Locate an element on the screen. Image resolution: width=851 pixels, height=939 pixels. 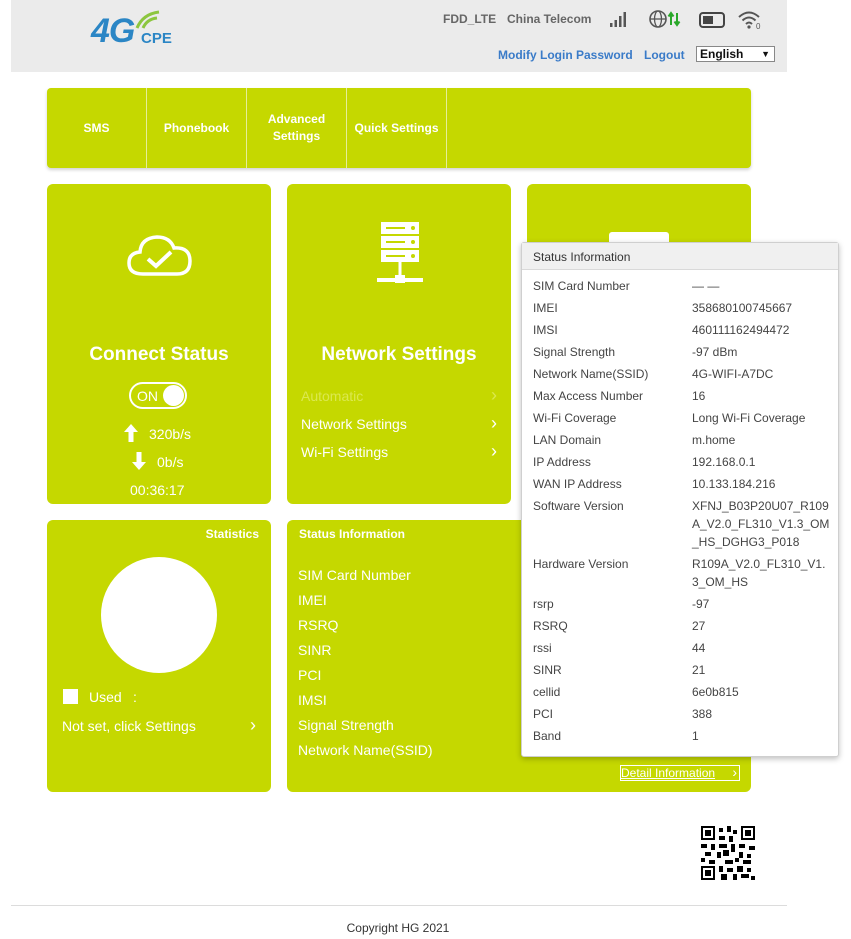
wifi-settings-link: Wi-Fi Settings › is located at coordinates (399, 451).